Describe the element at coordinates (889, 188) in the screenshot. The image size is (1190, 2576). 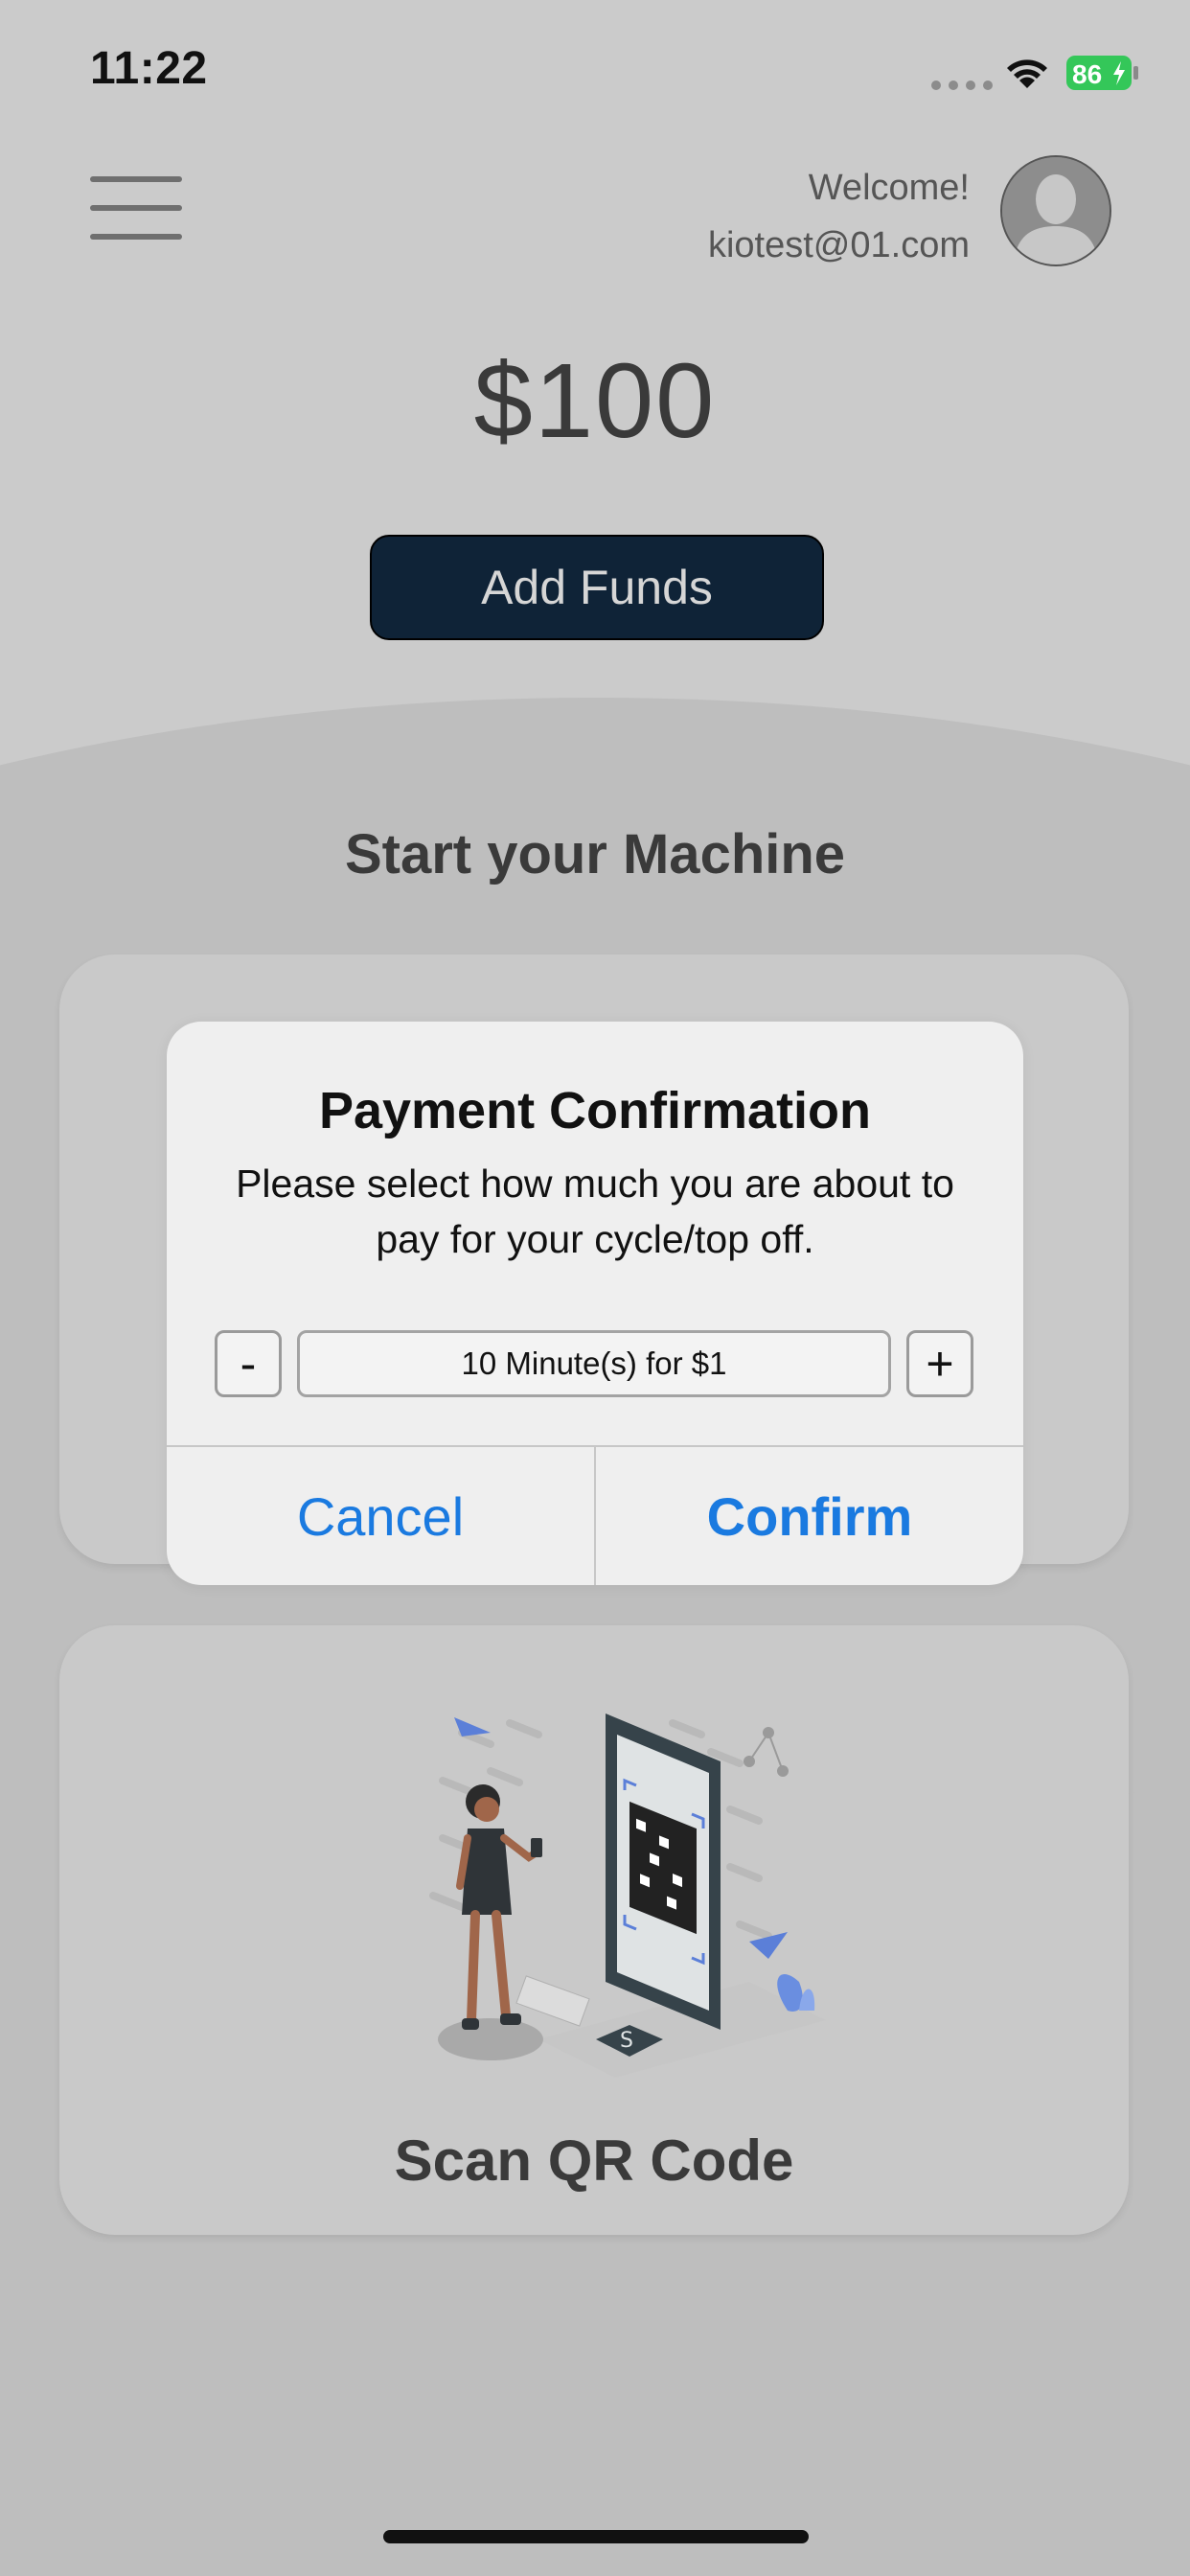
I see `welcome-greeting: Welcome!` at that location.